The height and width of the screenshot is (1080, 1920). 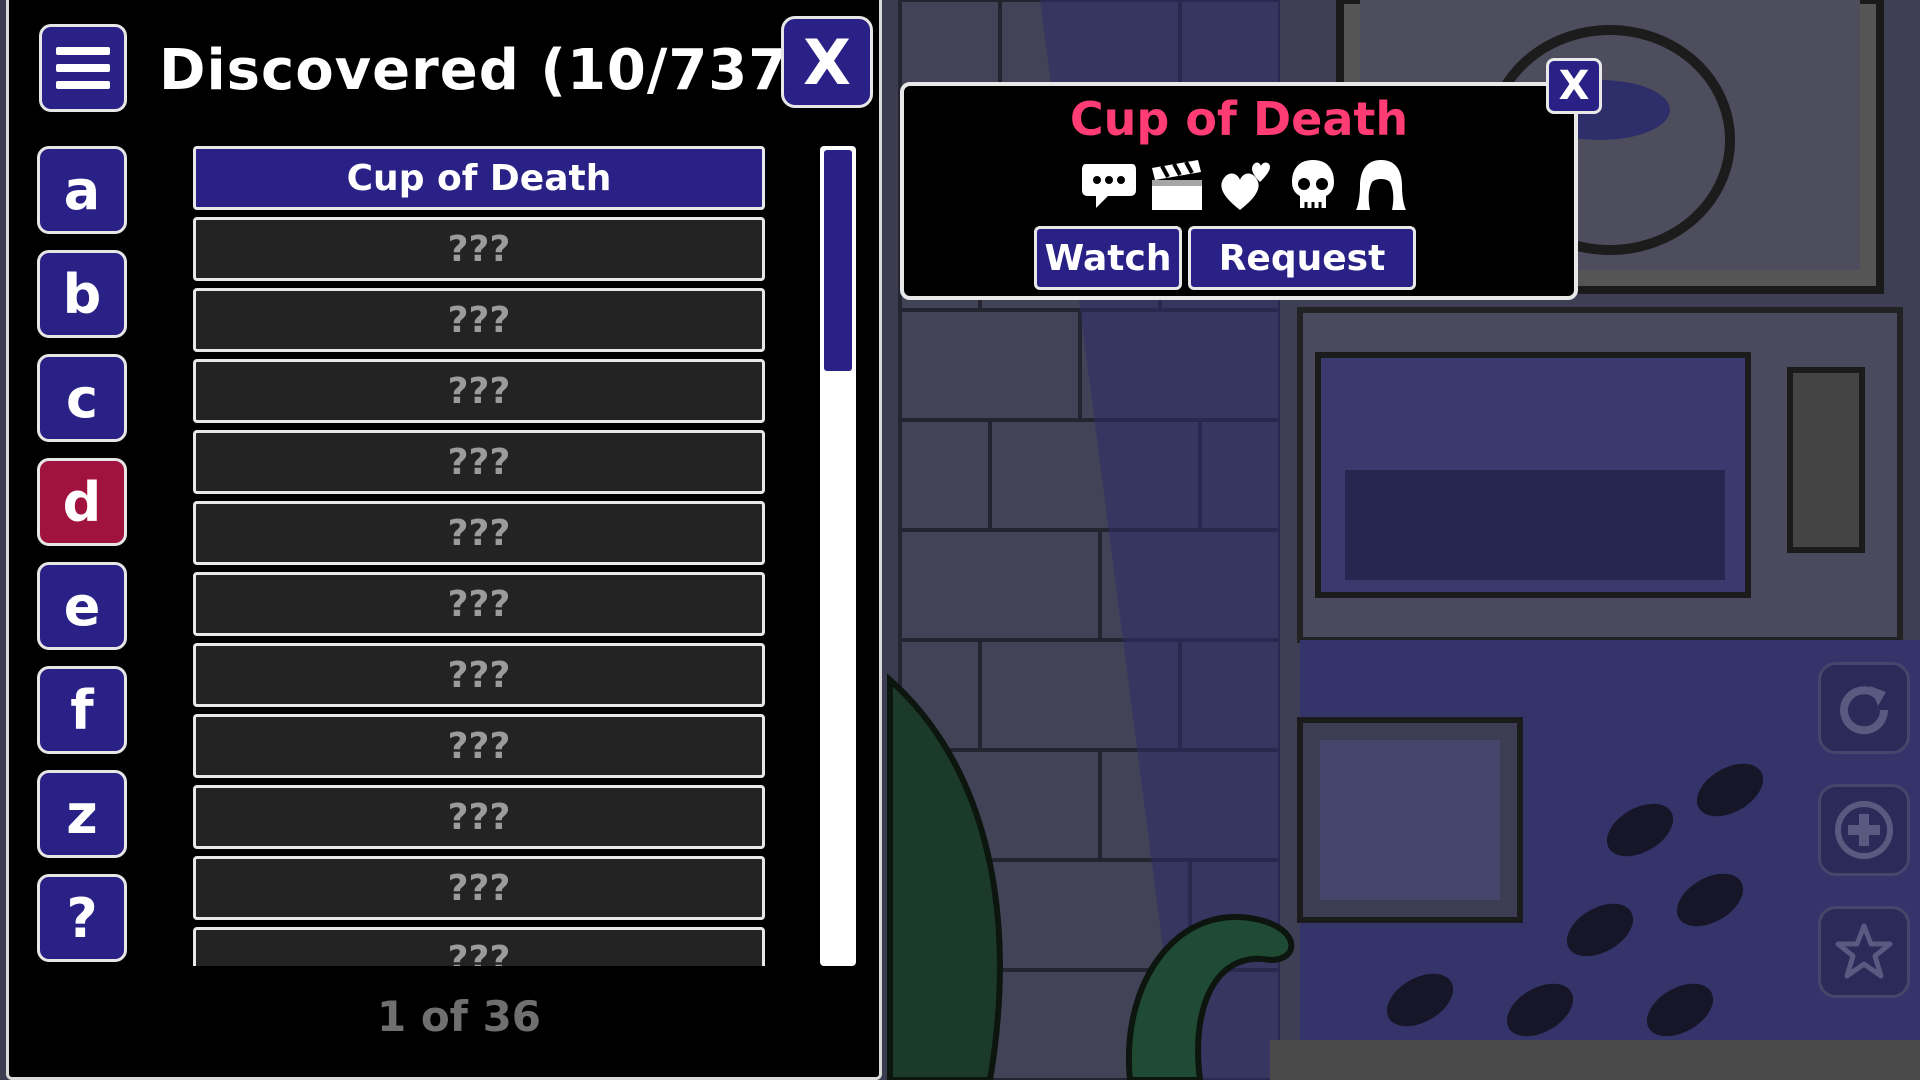 I want to click on refresh-button, so click(x=1864, y=708).